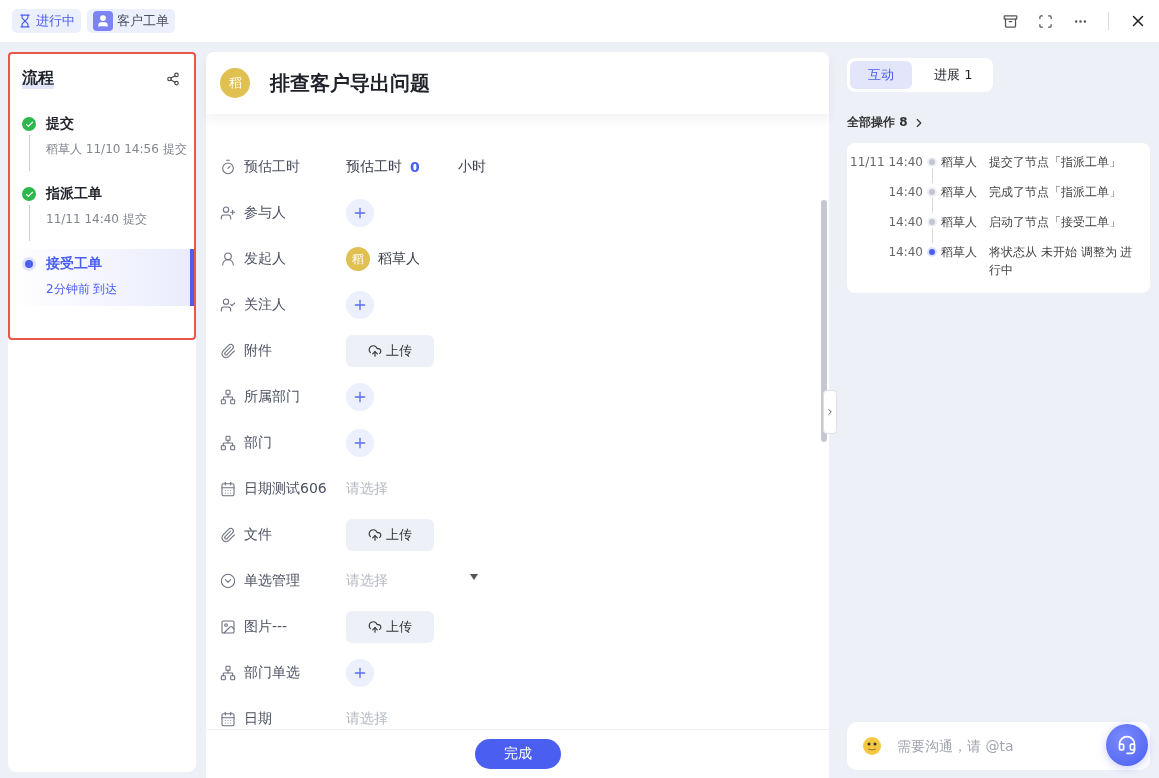 The height and width of the screenshot is (778, 1159). What do you see at coordinates (471, 167) in the screenshot?
I see `hours-unit: 小时` at bounding box center [471, 167].